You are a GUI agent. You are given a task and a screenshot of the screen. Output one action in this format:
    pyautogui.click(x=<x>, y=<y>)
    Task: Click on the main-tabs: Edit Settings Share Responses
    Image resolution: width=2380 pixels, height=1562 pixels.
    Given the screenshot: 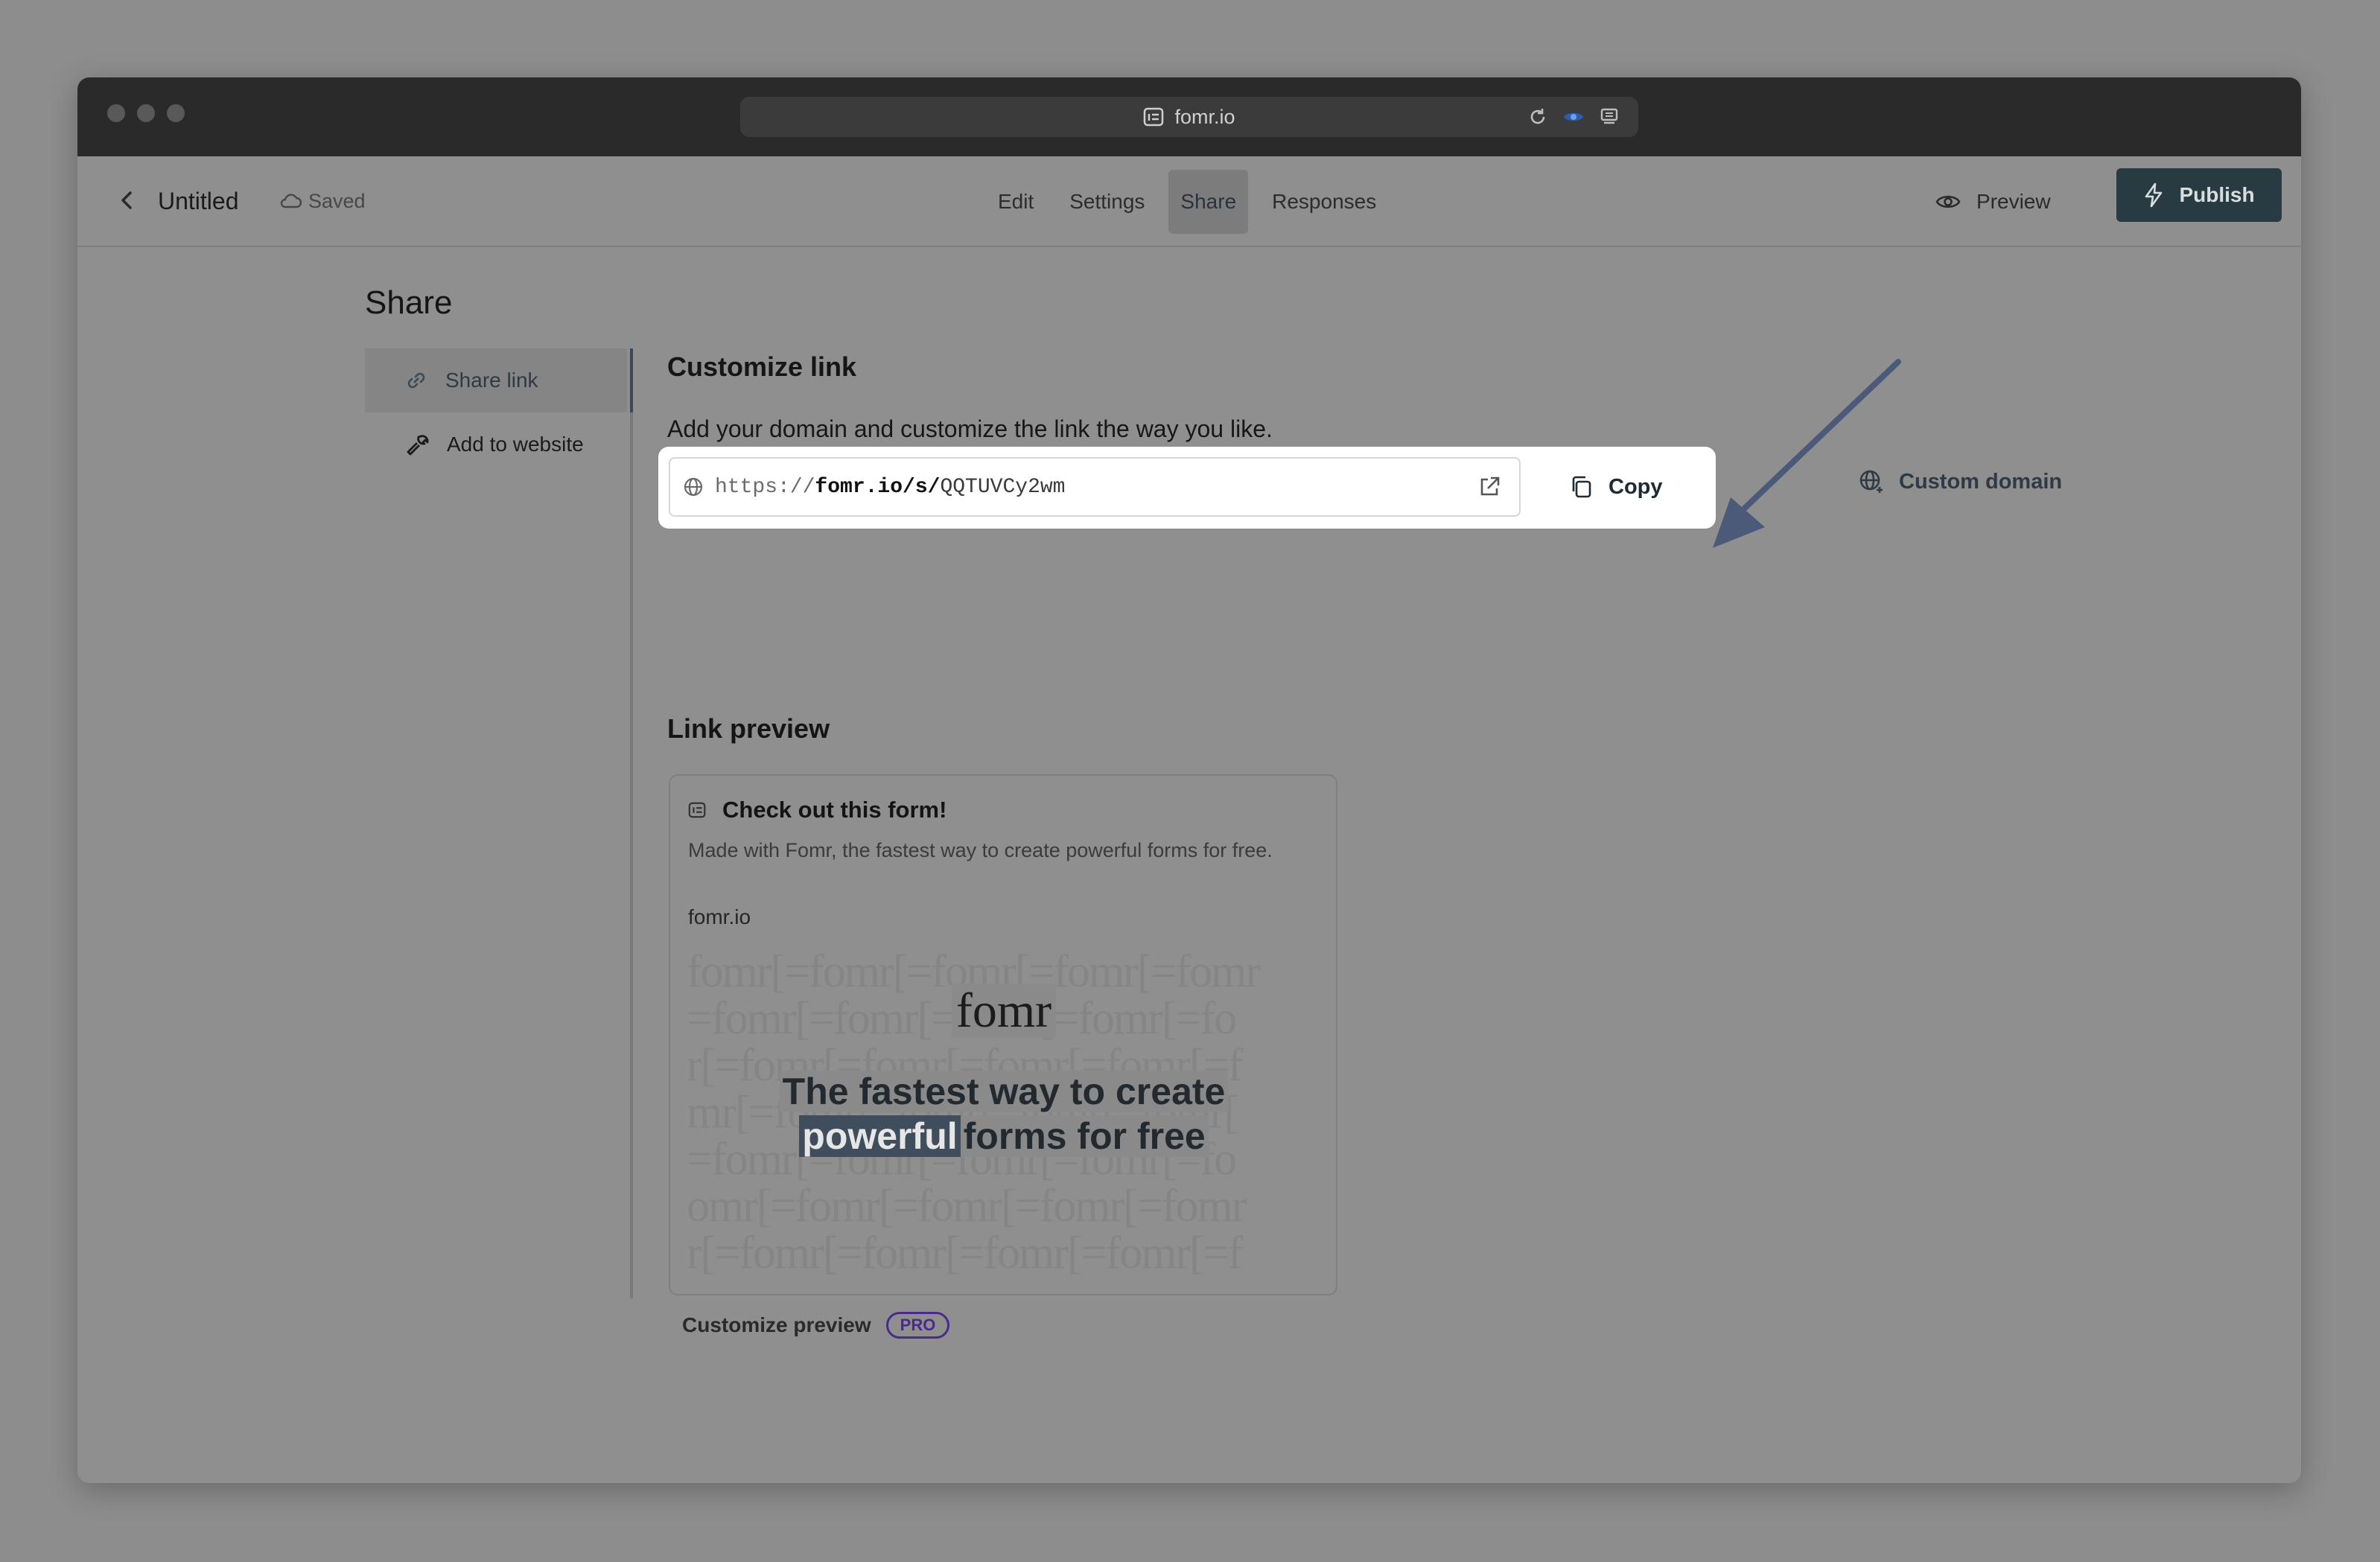 What is the action you would take?
    pyautogui.click(x=1187, y=202)
    